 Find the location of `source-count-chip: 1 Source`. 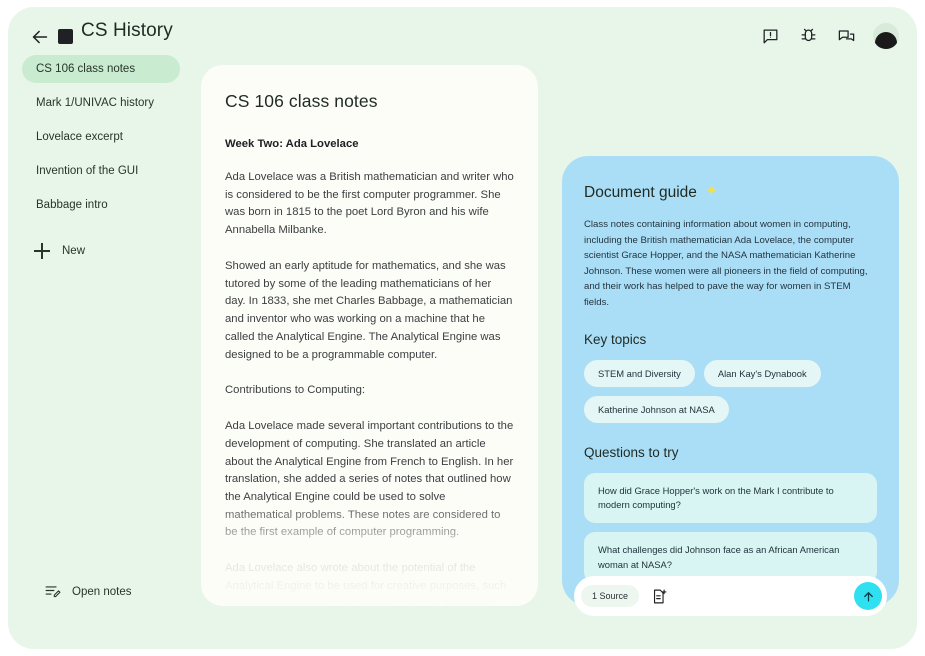

source-count-chip: 1 Source is located at coordinates (610, 596).